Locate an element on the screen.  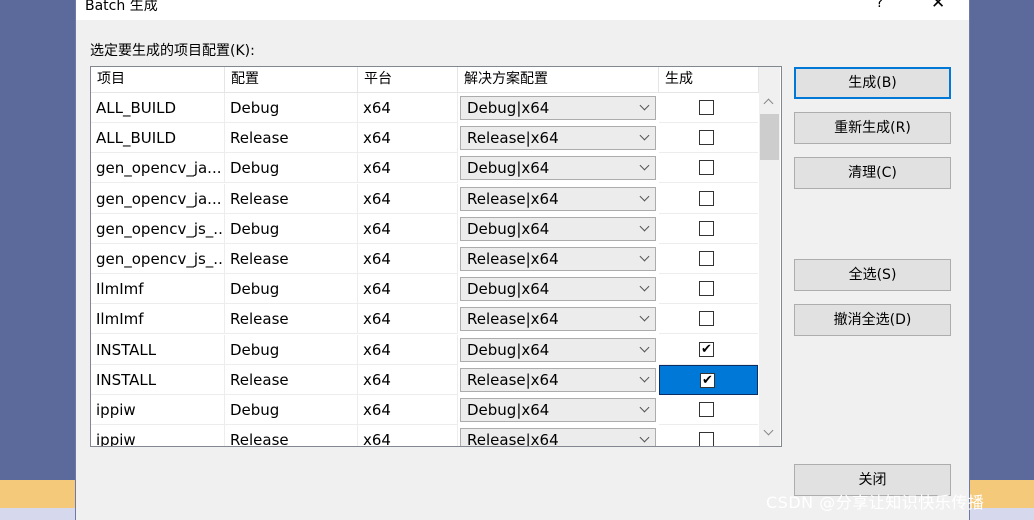
column-header-solution-config: 解决方案配置 is located at coordinates (558, 79).